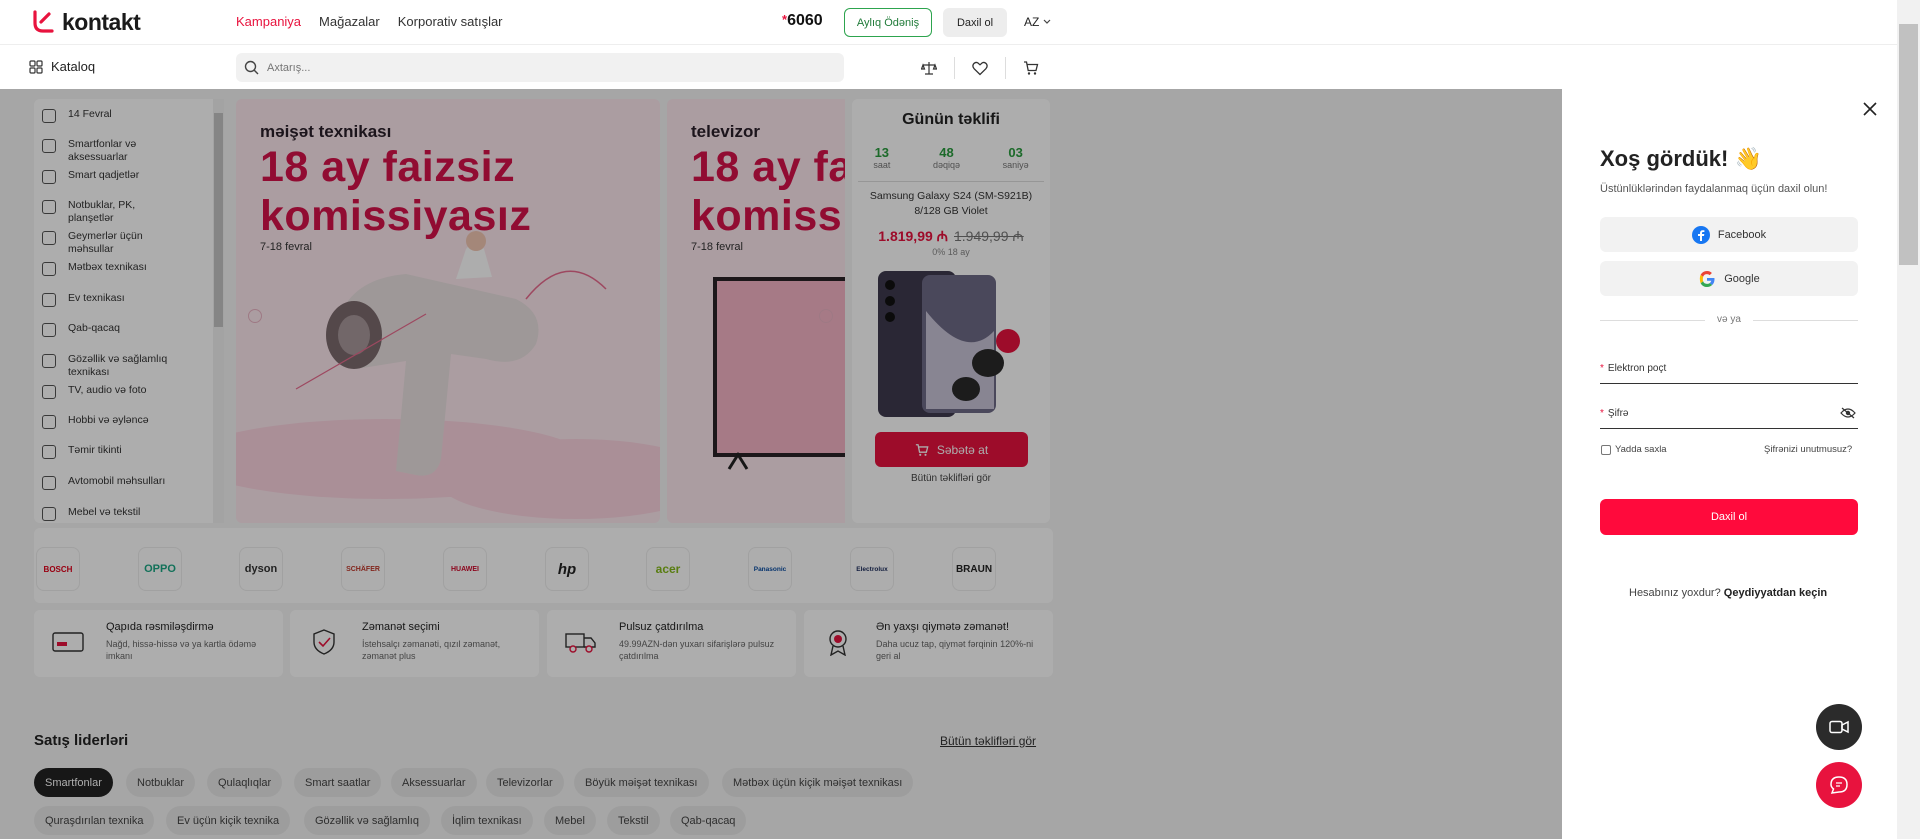 The image size is (1920, 839). I want to click on close-icon, so click(1870, 109).